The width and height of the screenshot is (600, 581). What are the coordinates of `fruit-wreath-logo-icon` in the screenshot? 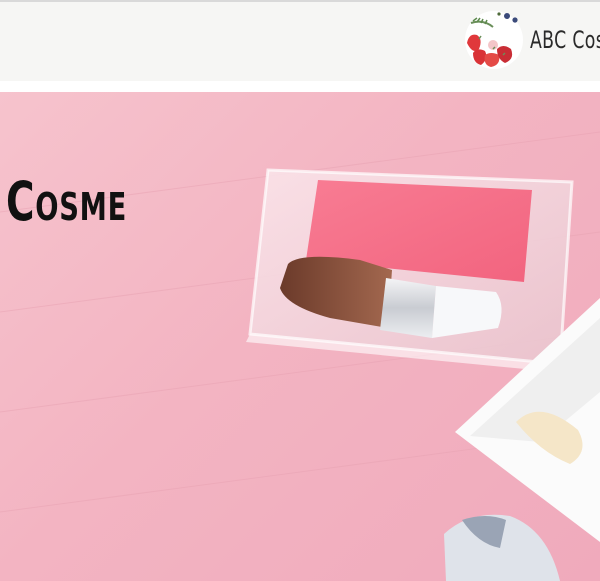 It's located at (494, 40).